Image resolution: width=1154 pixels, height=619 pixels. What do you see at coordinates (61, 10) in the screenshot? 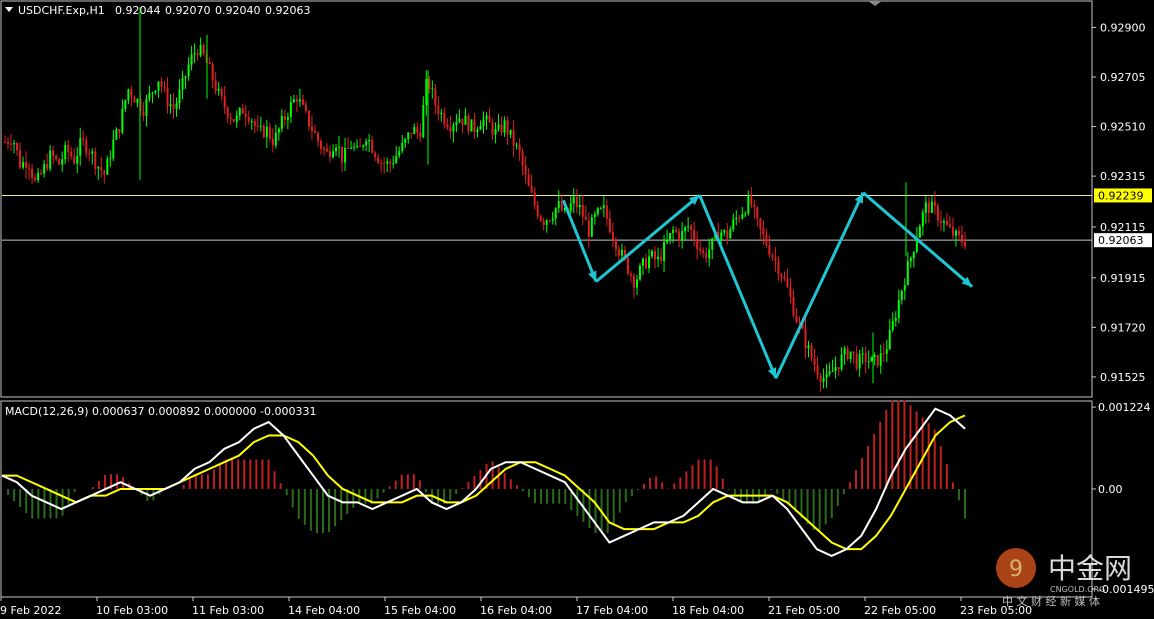
I see `symbol-label: USDCHF.Exp,H1` at bounding box center [61, 10].